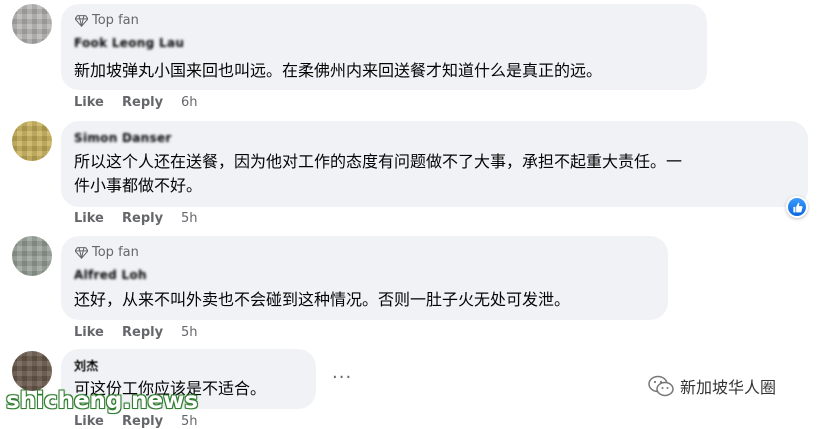 The image size is (827, 429). I want to click on more-options-icon: ···, so click(342, 377).